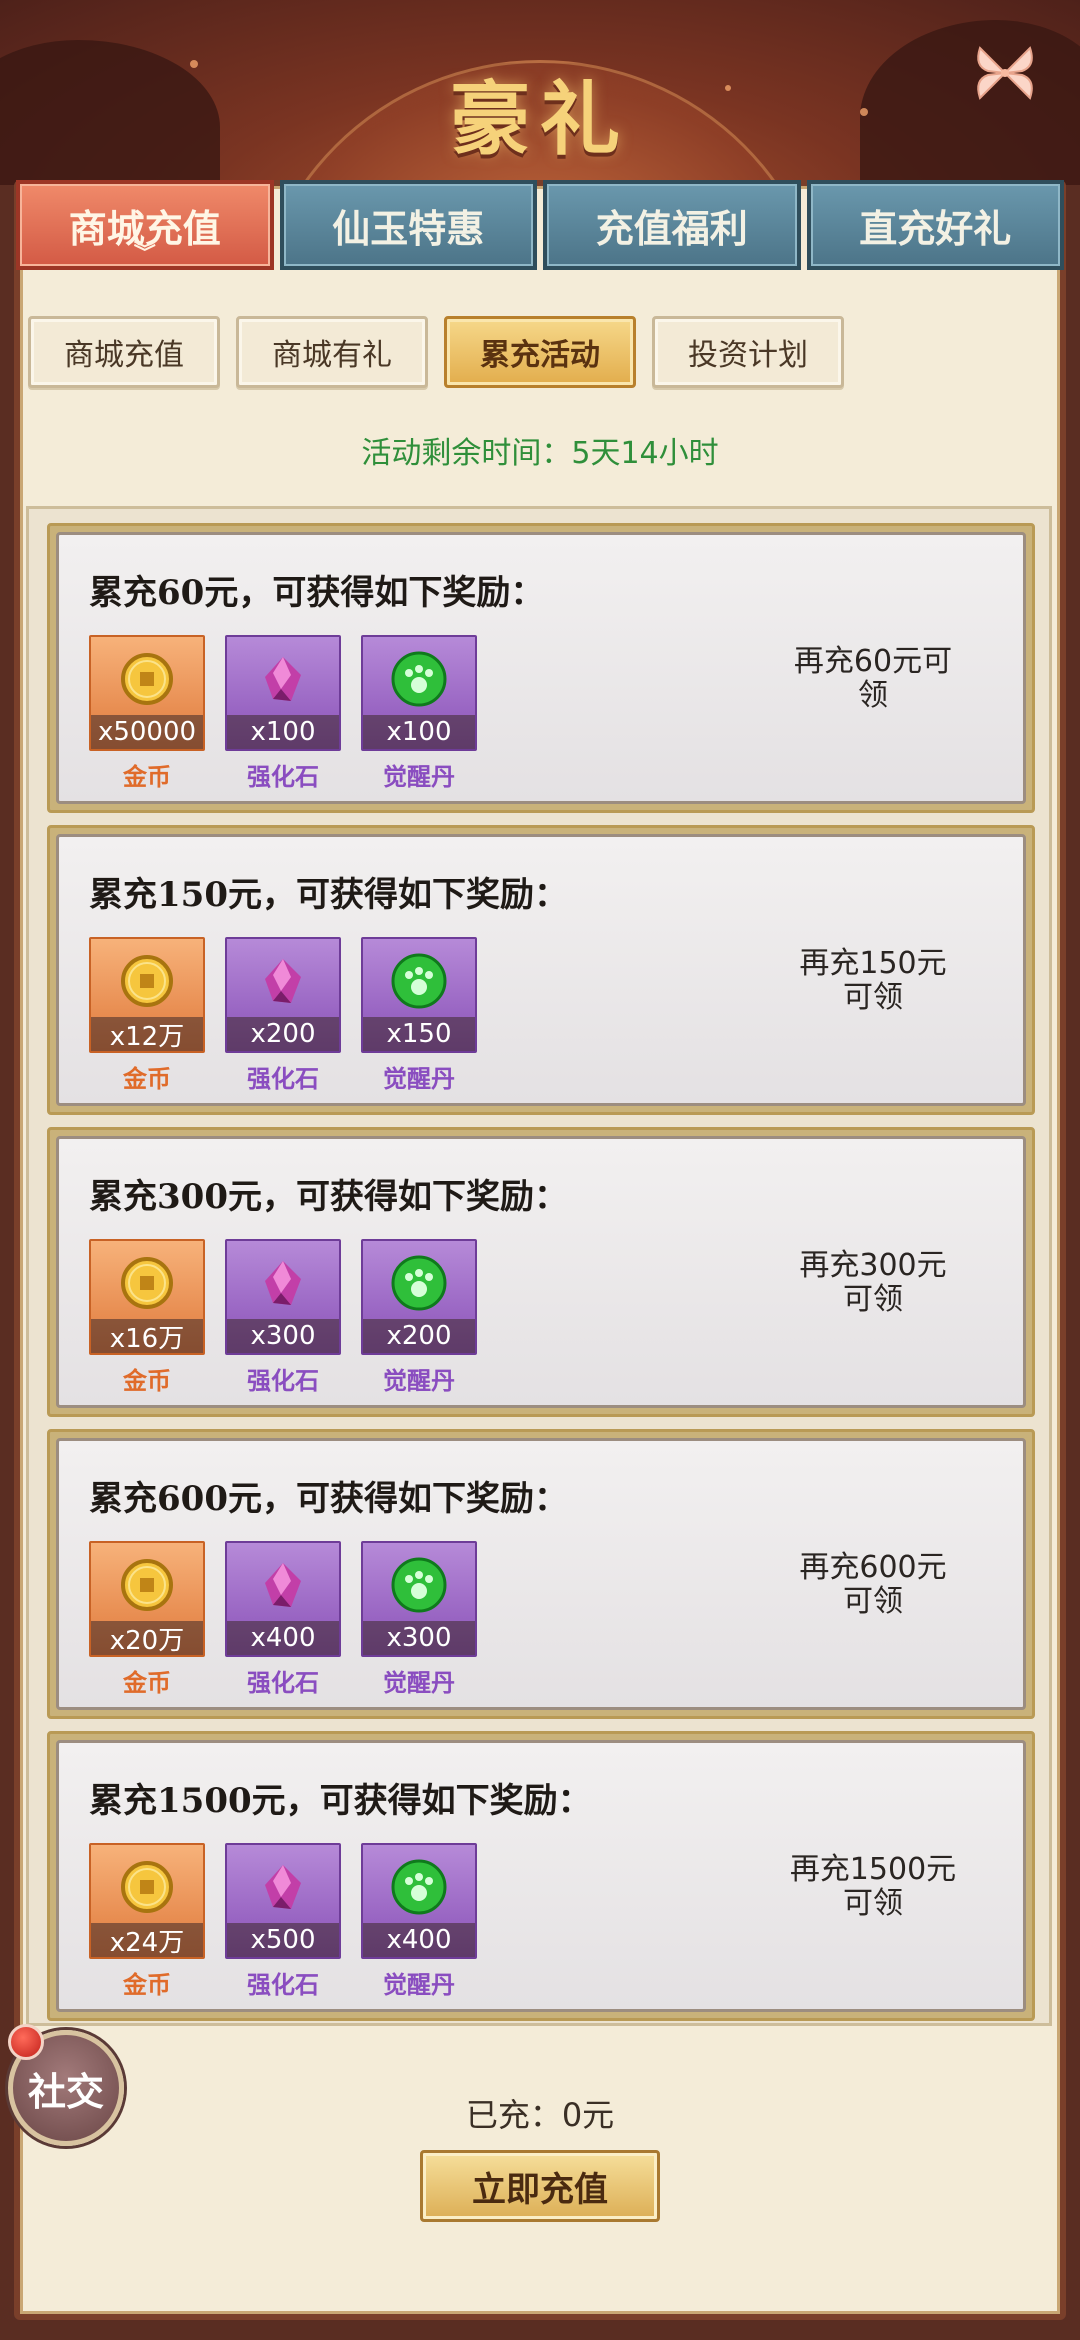 The width and height of the screenshot is (1080, 2340). What do you see at coordinates (340, 1801) in the screenshot?
I see `card-title: 累充1500元，可获得如下奖励：` at bounding box center [340, 1801].